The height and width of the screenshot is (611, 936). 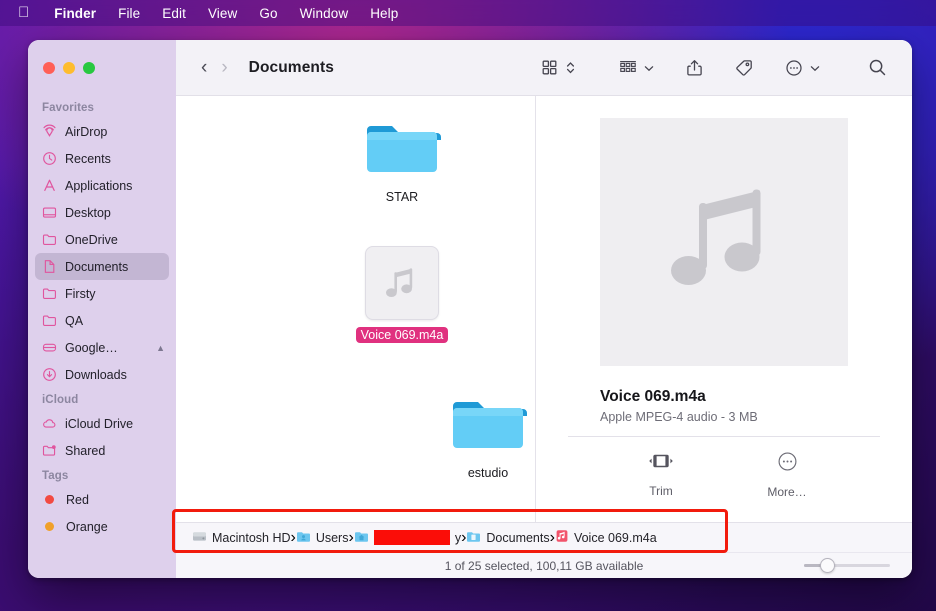 I want to click on sidebar-item-downloads: Downloads, so click(x=102, y=374).